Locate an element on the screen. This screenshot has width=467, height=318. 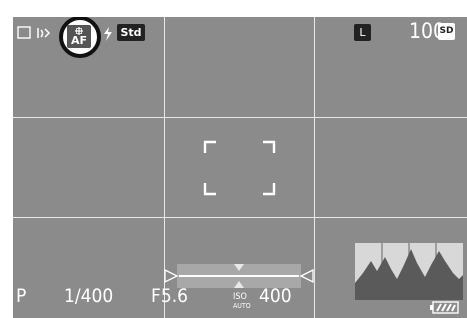
picture-style-badge: Std is located at coordinates (131, 32).